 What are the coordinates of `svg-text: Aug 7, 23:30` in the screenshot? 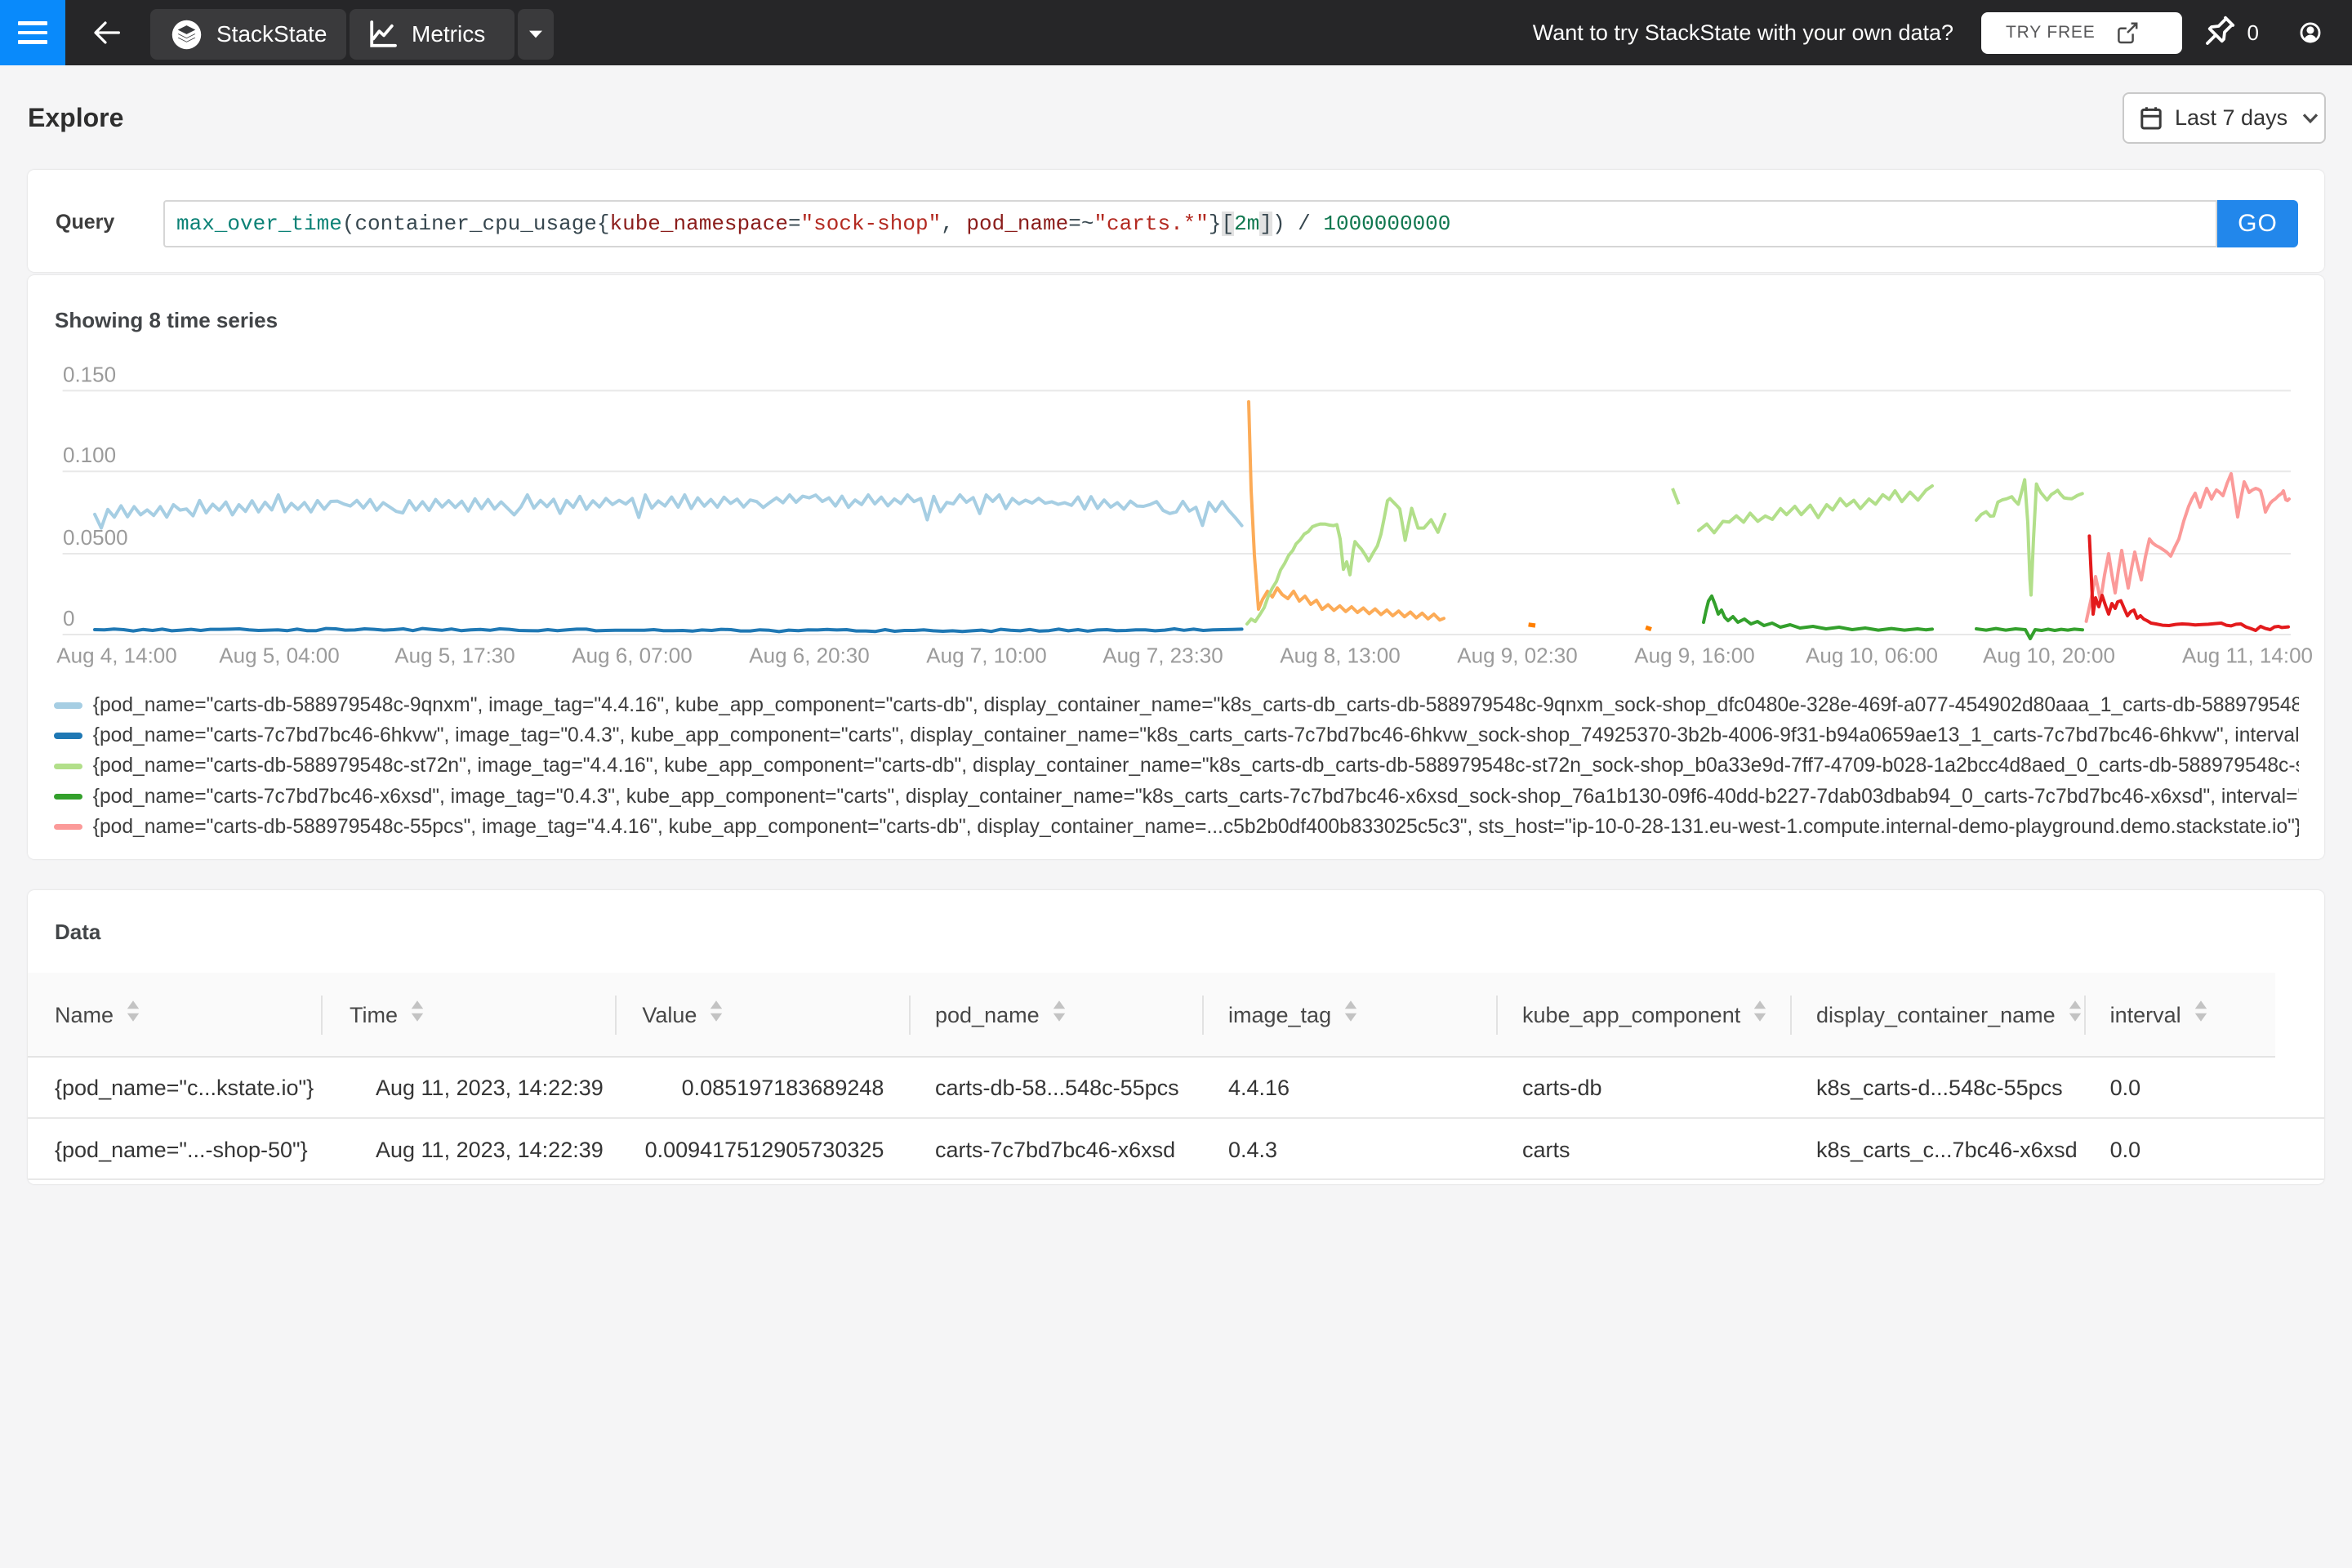 It's located at (1162, 656).